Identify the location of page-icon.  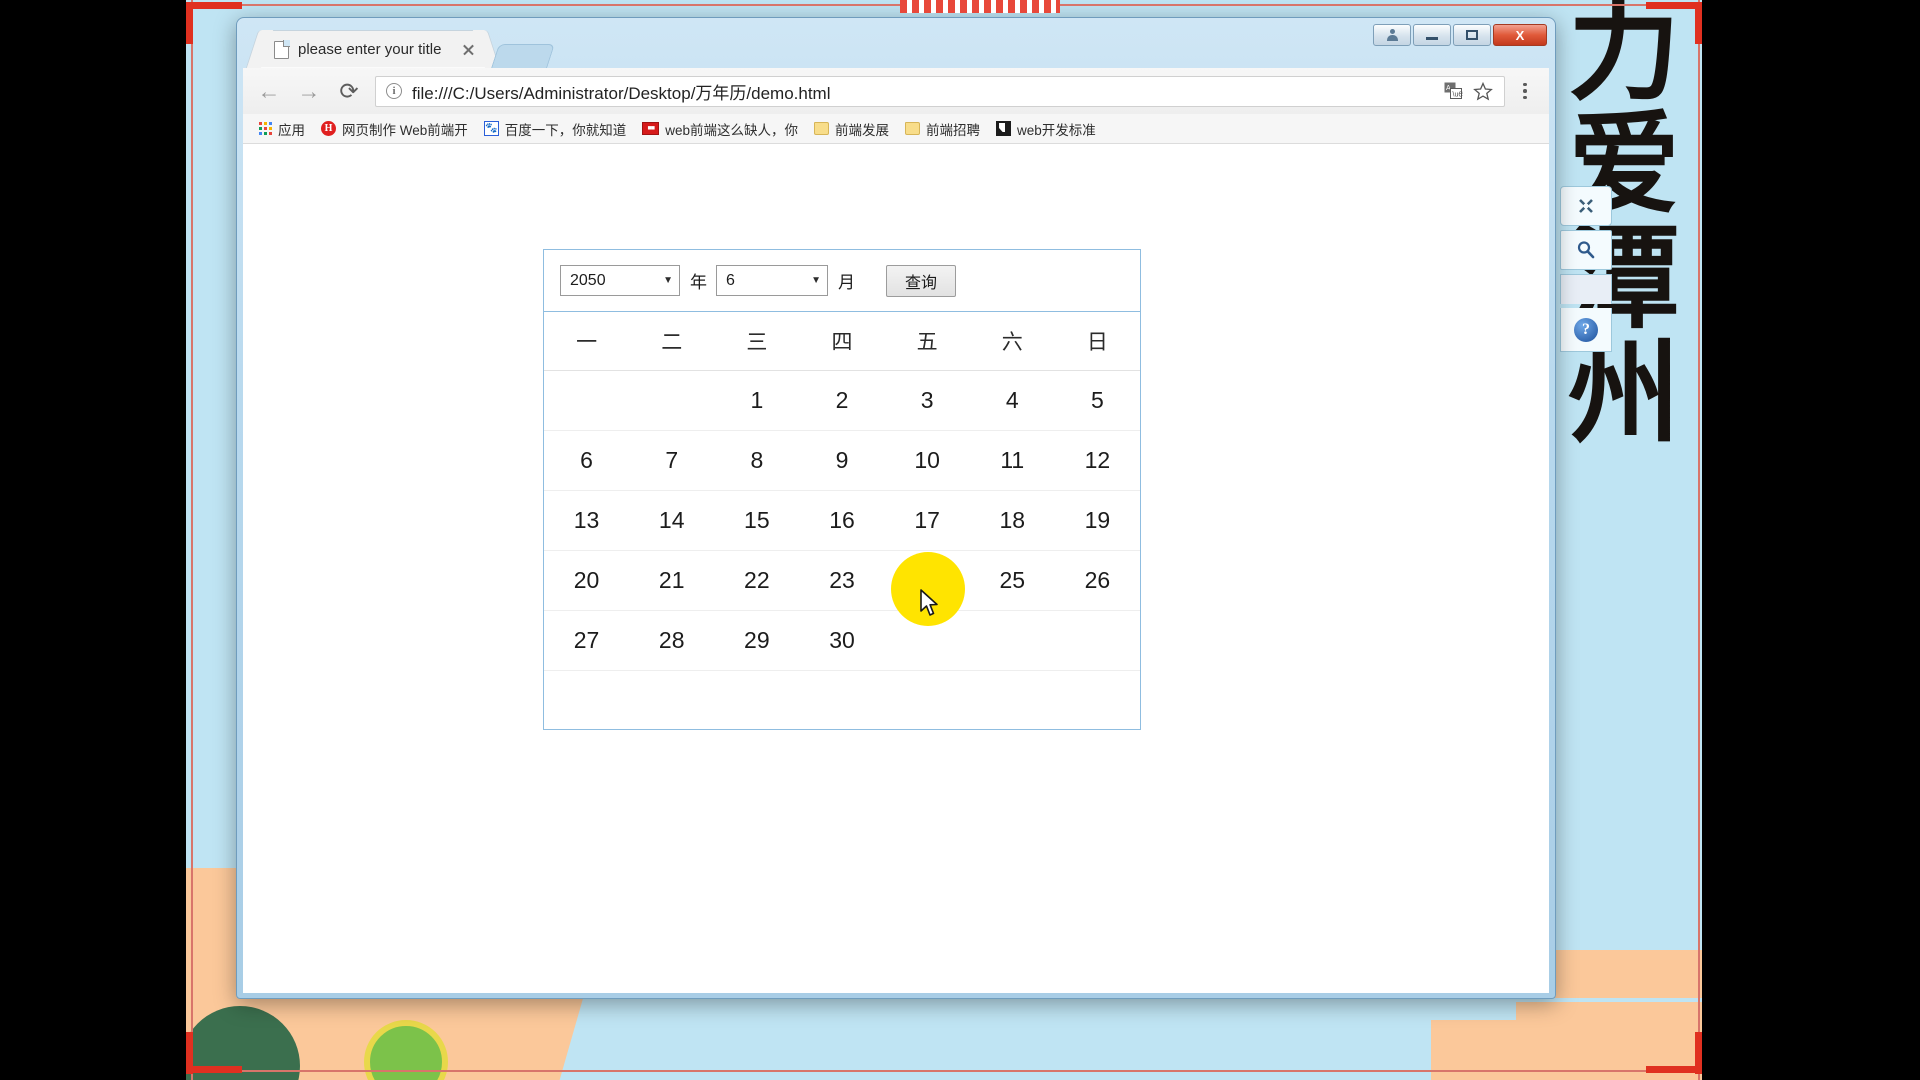
(281, 49).